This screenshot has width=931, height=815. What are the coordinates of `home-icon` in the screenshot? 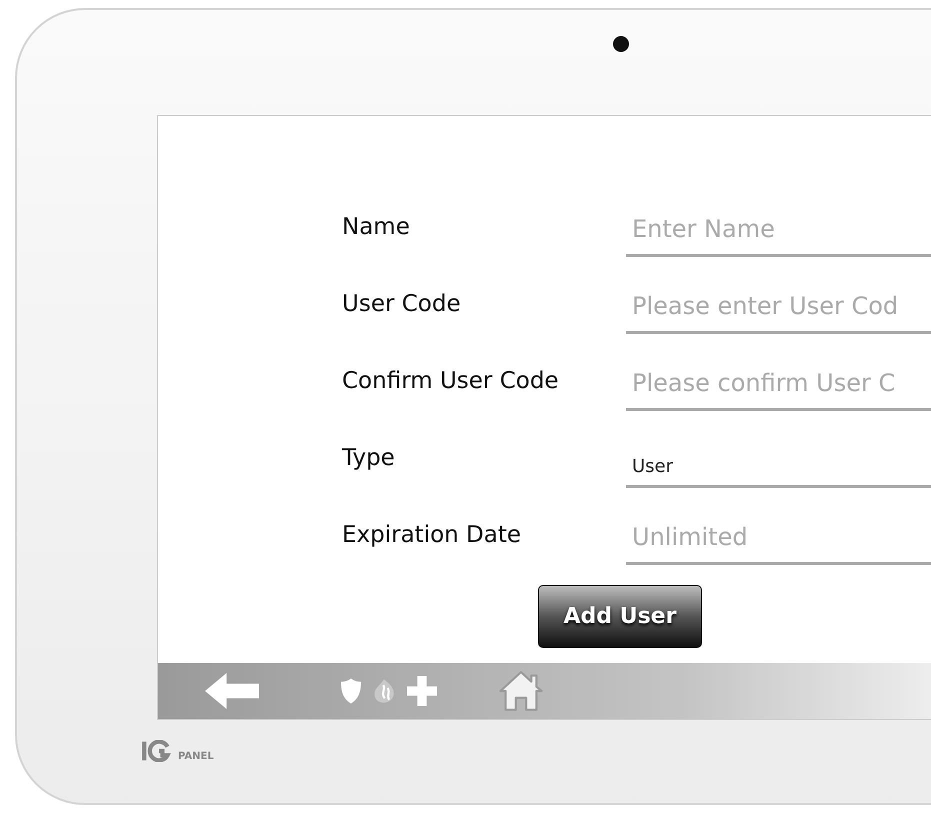 It's located at (521, 691).